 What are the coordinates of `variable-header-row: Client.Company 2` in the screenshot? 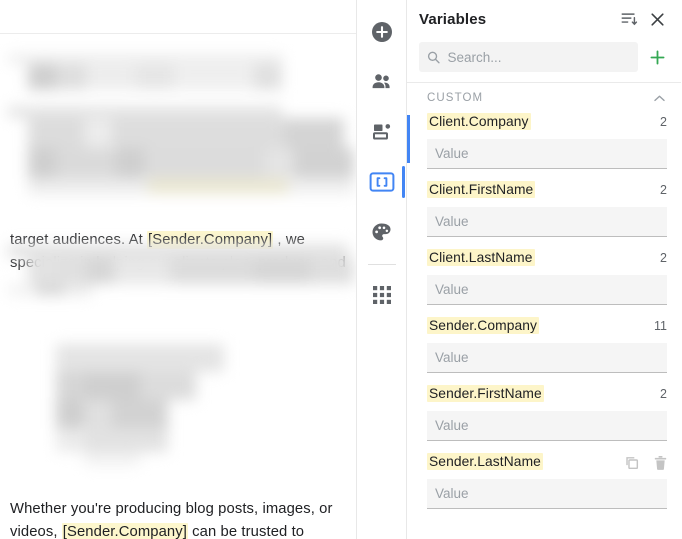 It's located at (547, 124).